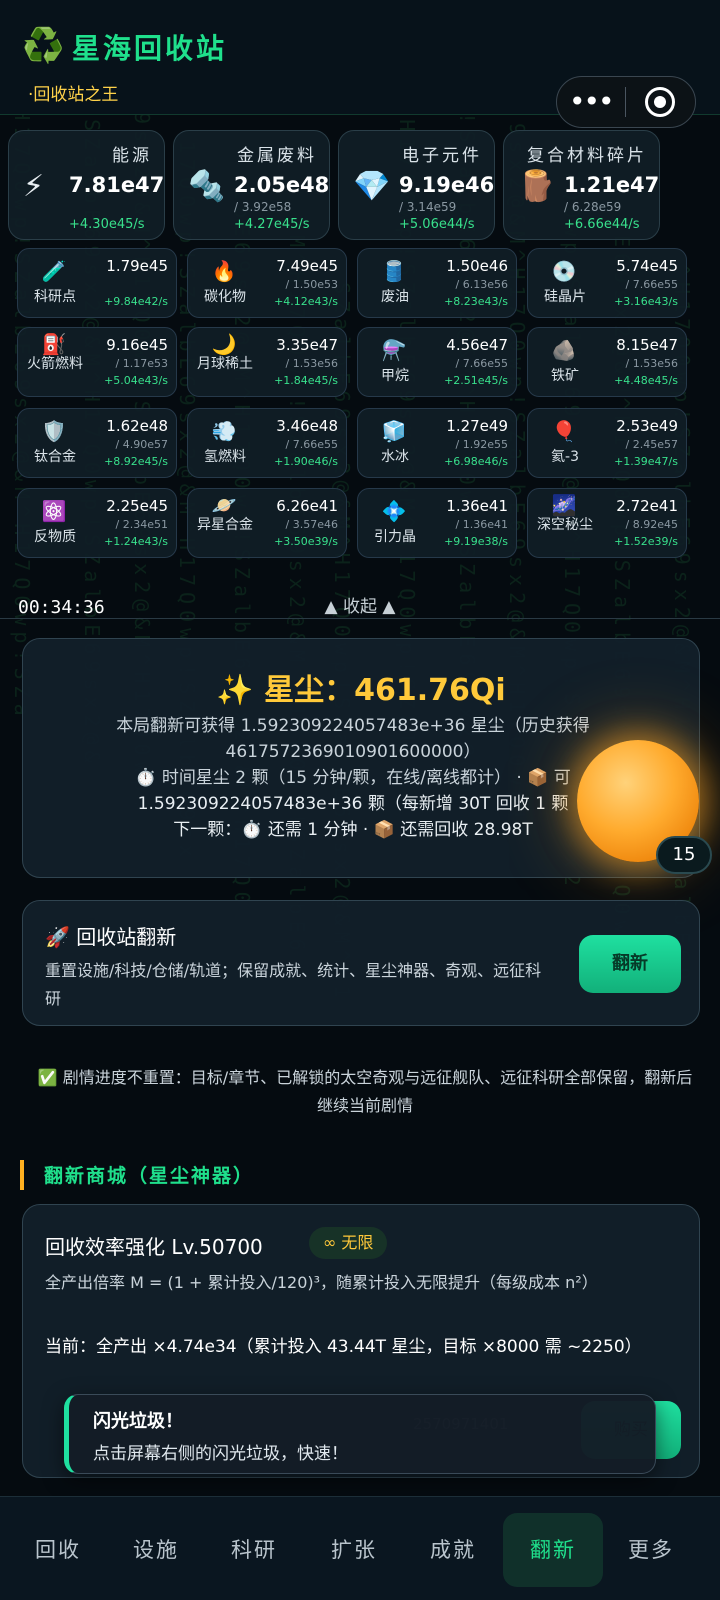  What do you see at coordinates (267, 362) in the screenshot?
I see `resource-cell: 🌙 月球稀土 3.35e47 / 1.53e56 +1.84e45/s` at bounding box center [267, 362].